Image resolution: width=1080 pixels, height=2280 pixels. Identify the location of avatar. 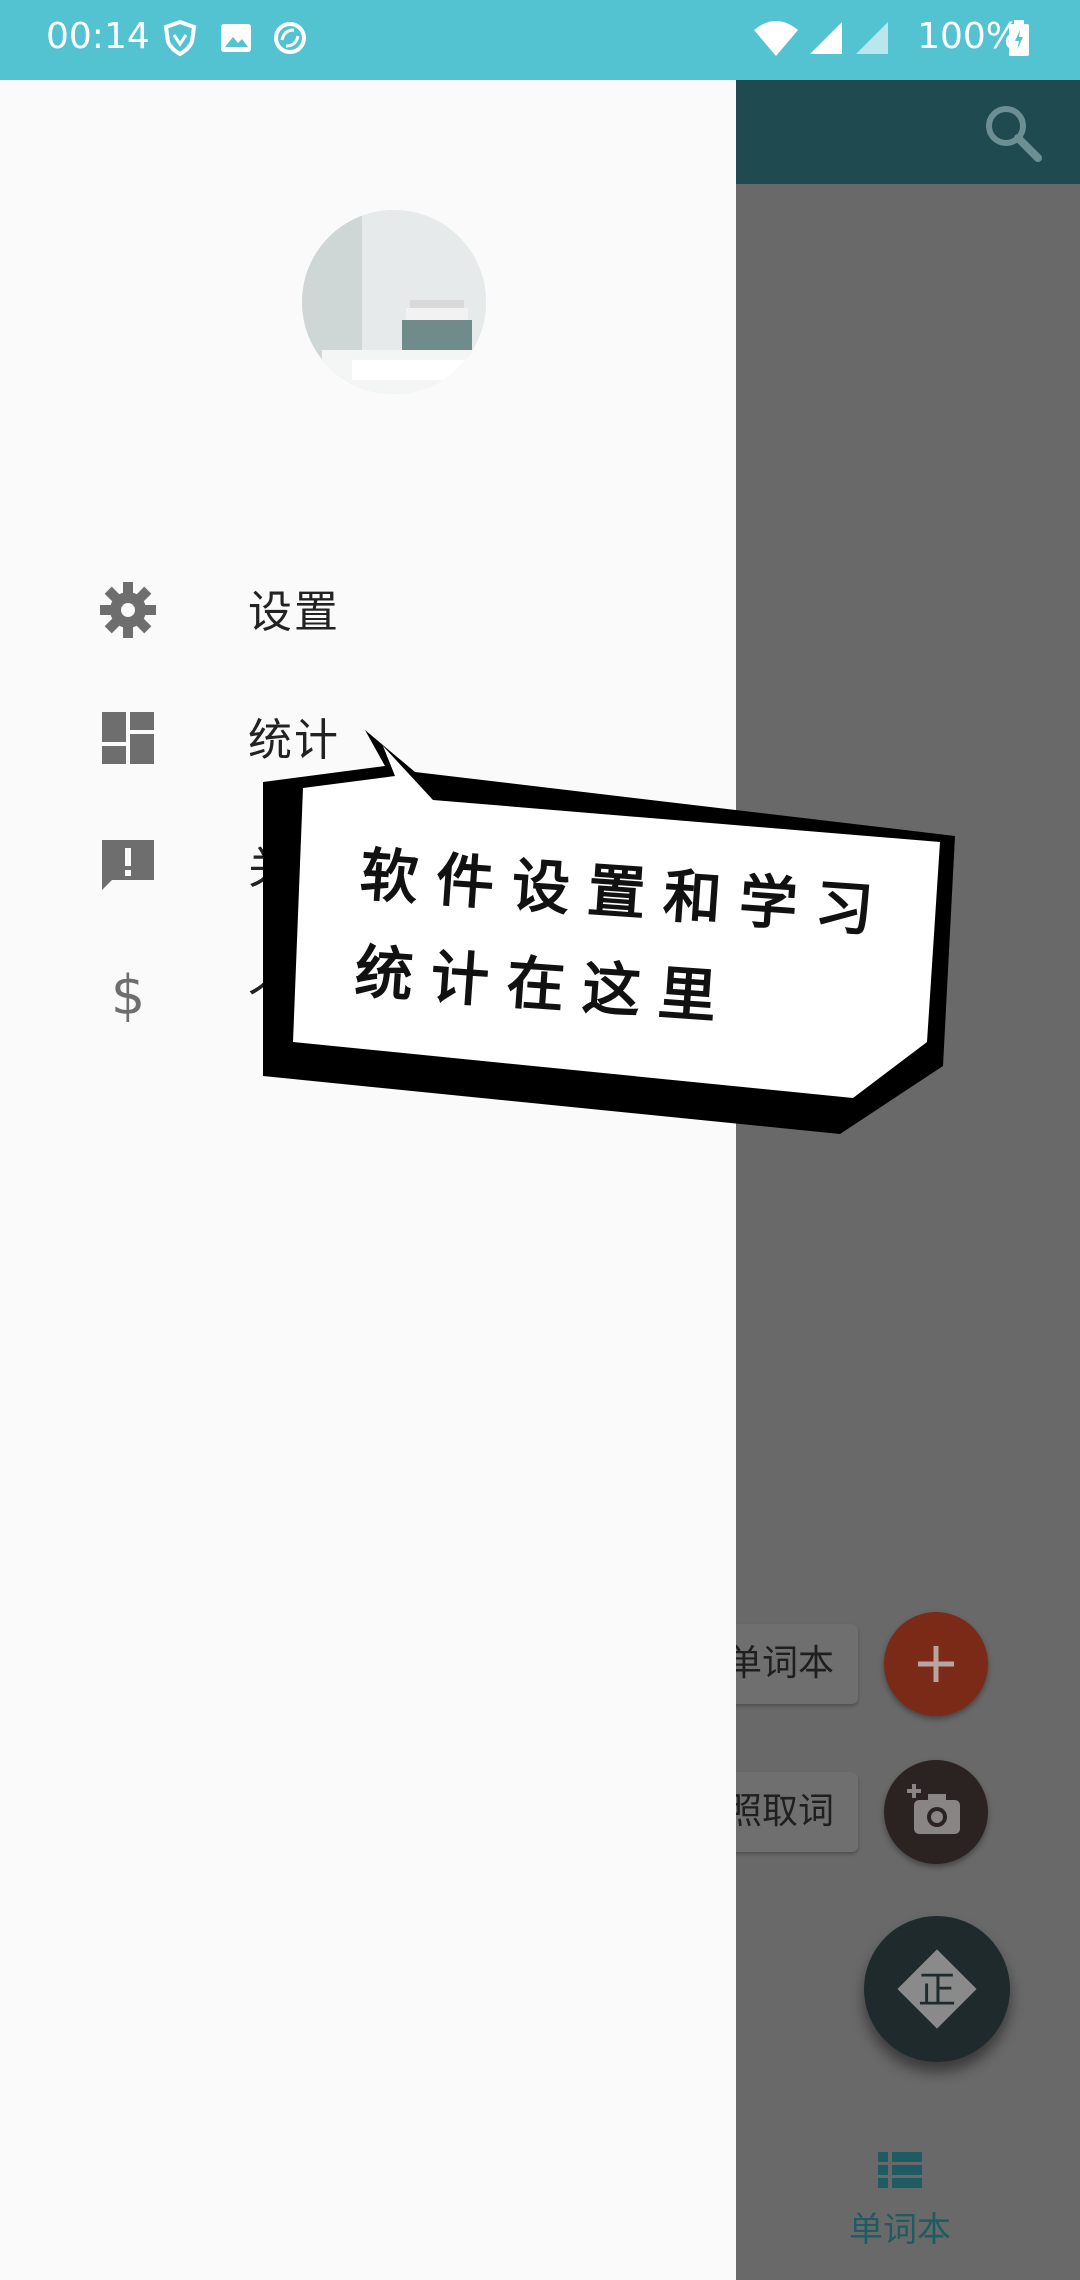
(394, 302).